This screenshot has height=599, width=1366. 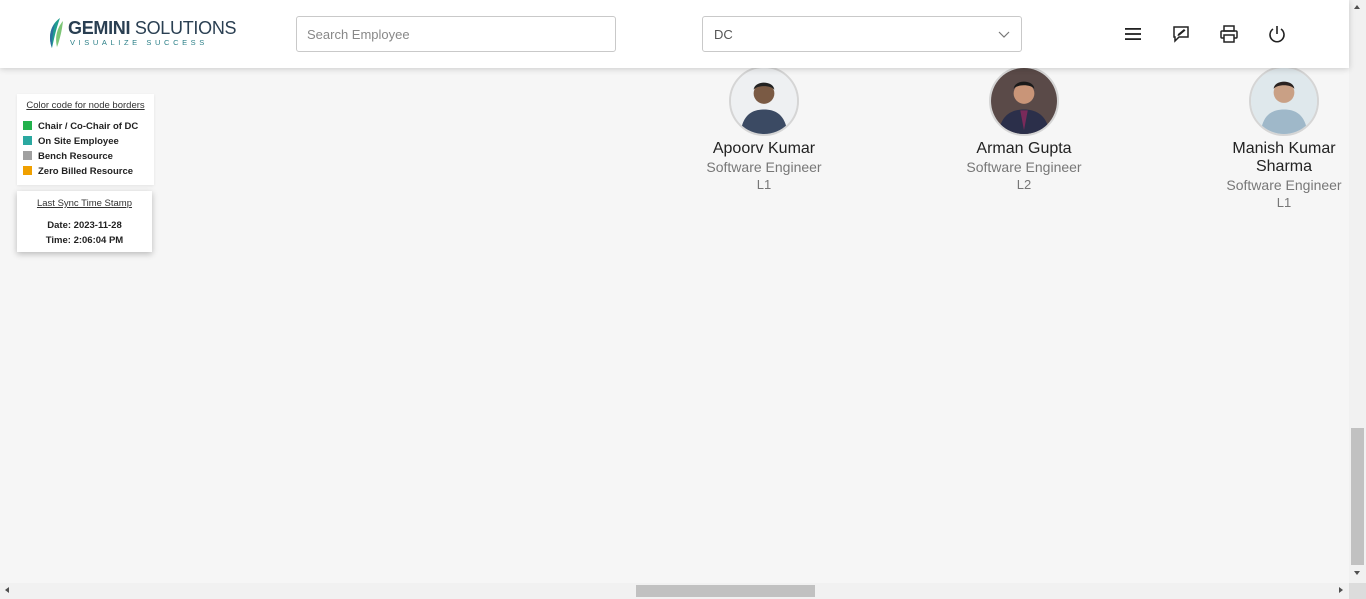 What do you see at coordinates (84, 240) in the screenshot?
I see `sync-time: Time: 2:06:04 PM` at bounding box center [84, 240].